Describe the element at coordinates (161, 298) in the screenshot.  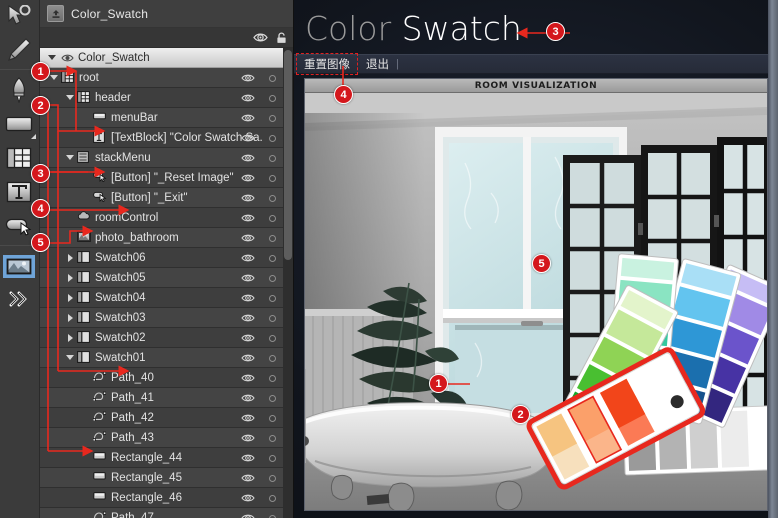
I see `tree-row: Swatch04` at that location.